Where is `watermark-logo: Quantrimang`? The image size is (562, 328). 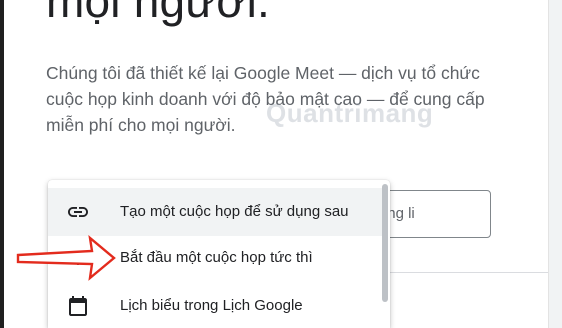 watermark-logo: Quantrimang is located at coordinates (350, 113).